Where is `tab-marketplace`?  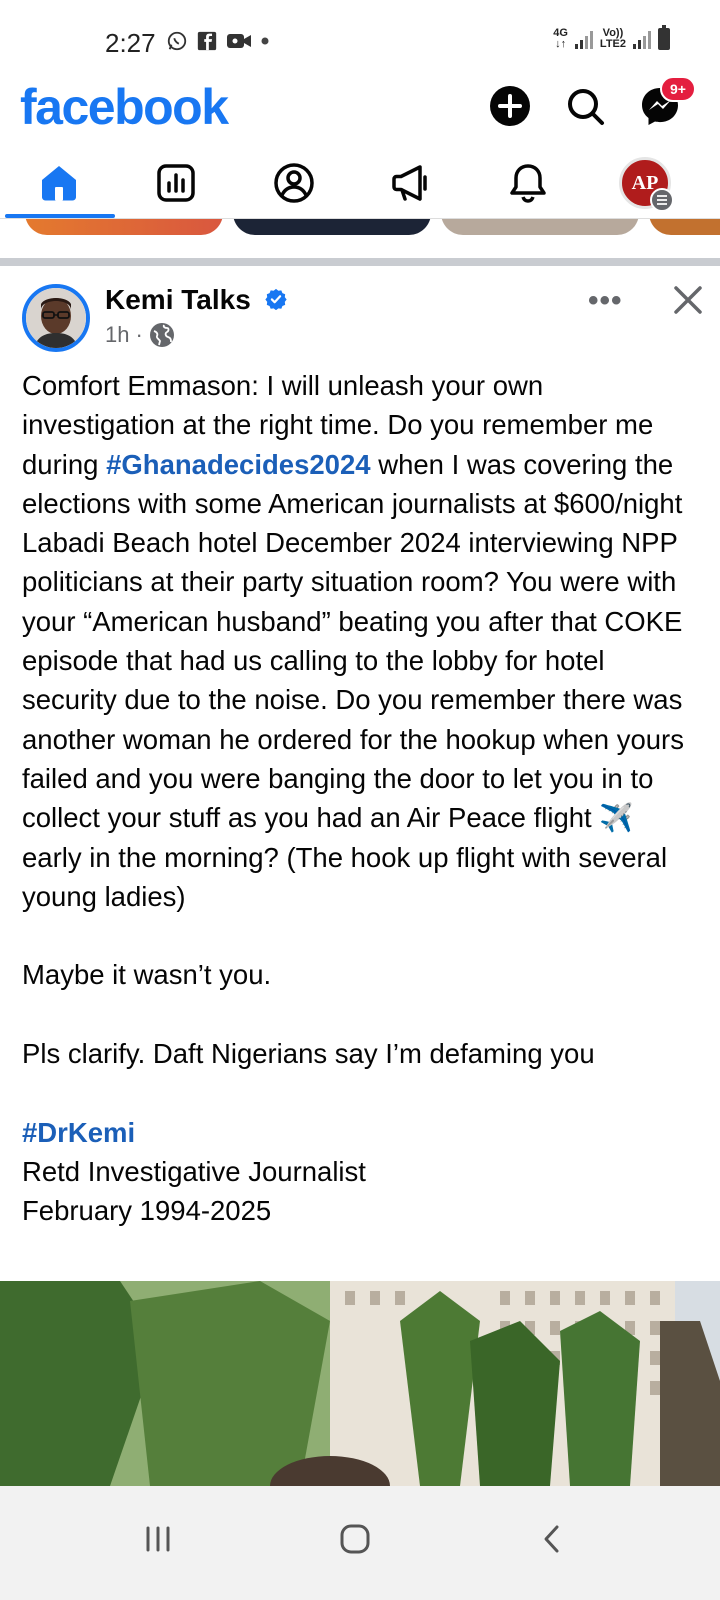
tab-marketplace is located at coordinates (411, 183).